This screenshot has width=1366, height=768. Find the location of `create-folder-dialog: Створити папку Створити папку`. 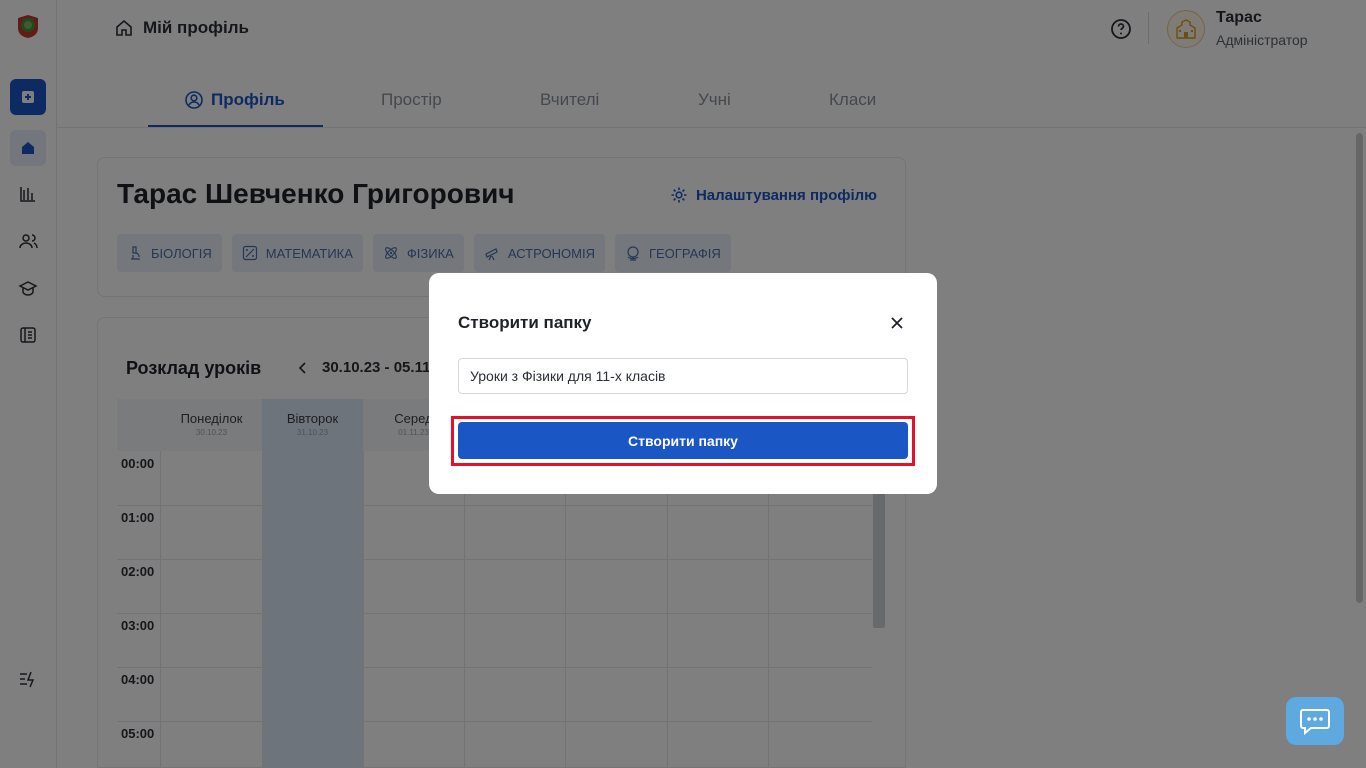

create-folder-dialog: Створити папку Створити папку is located at coordinates (683, 383).